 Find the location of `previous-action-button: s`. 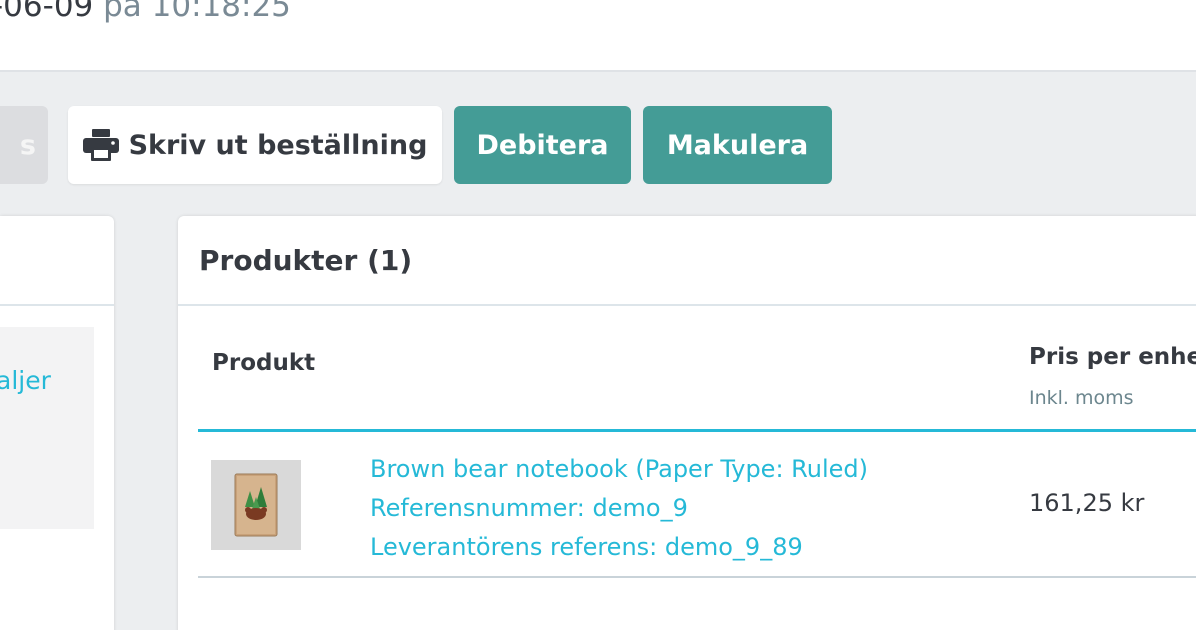

previous-action-button: s is located at coordinates (24, 145).